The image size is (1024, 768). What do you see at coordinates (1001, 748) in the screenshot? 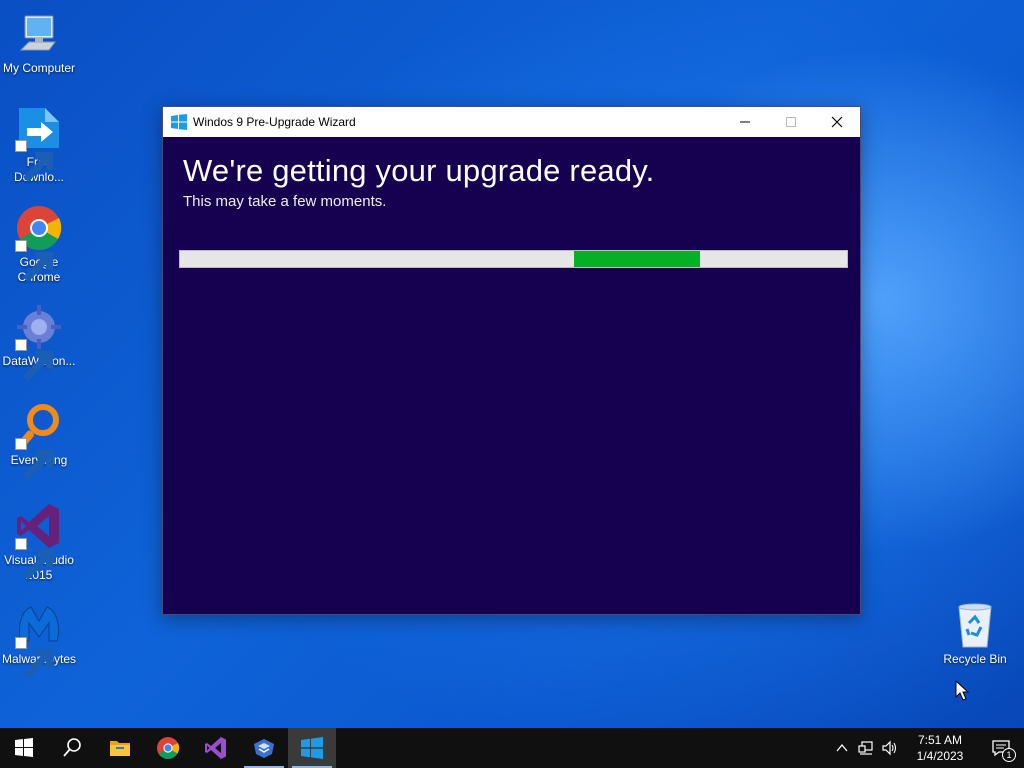
I see `action-center-button: 1` at bounding box center [1001, 748].